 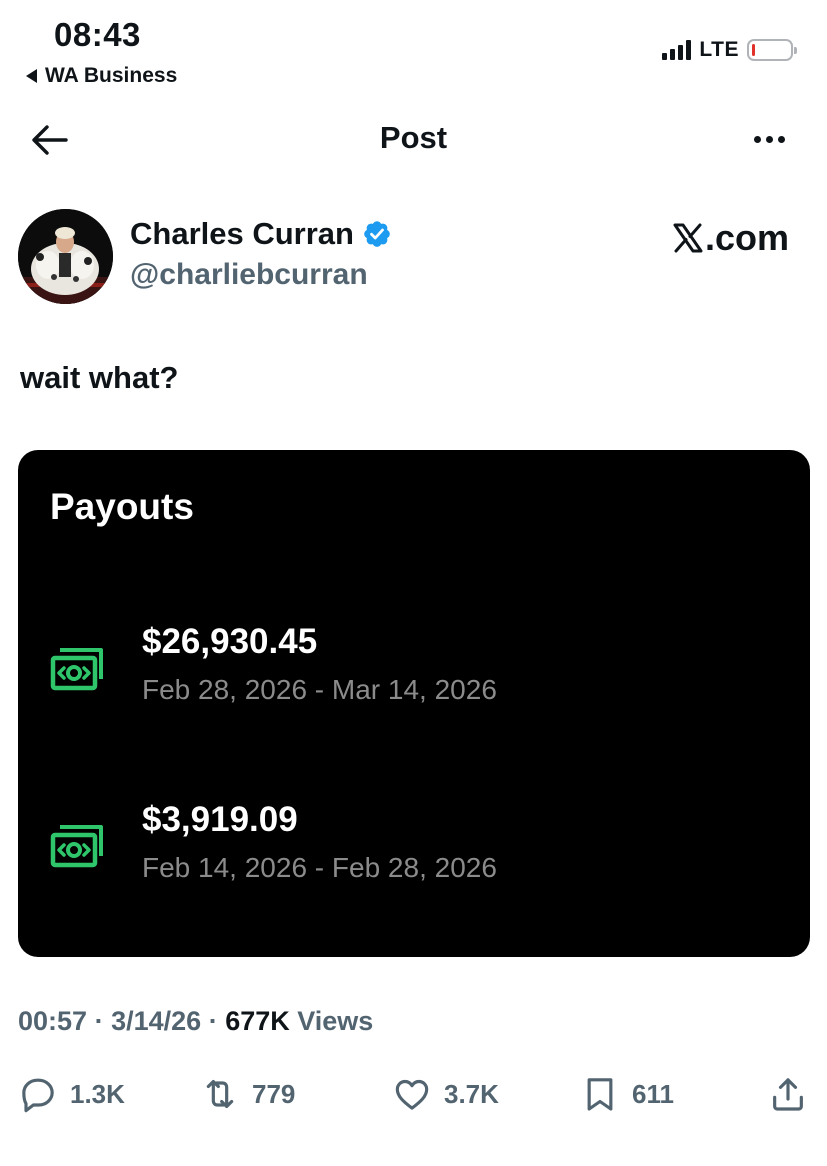 What do you see at coordinates (600, 1094) in the screenshot?
I see `bookmark-icon` at bounding box center [600, 1094].